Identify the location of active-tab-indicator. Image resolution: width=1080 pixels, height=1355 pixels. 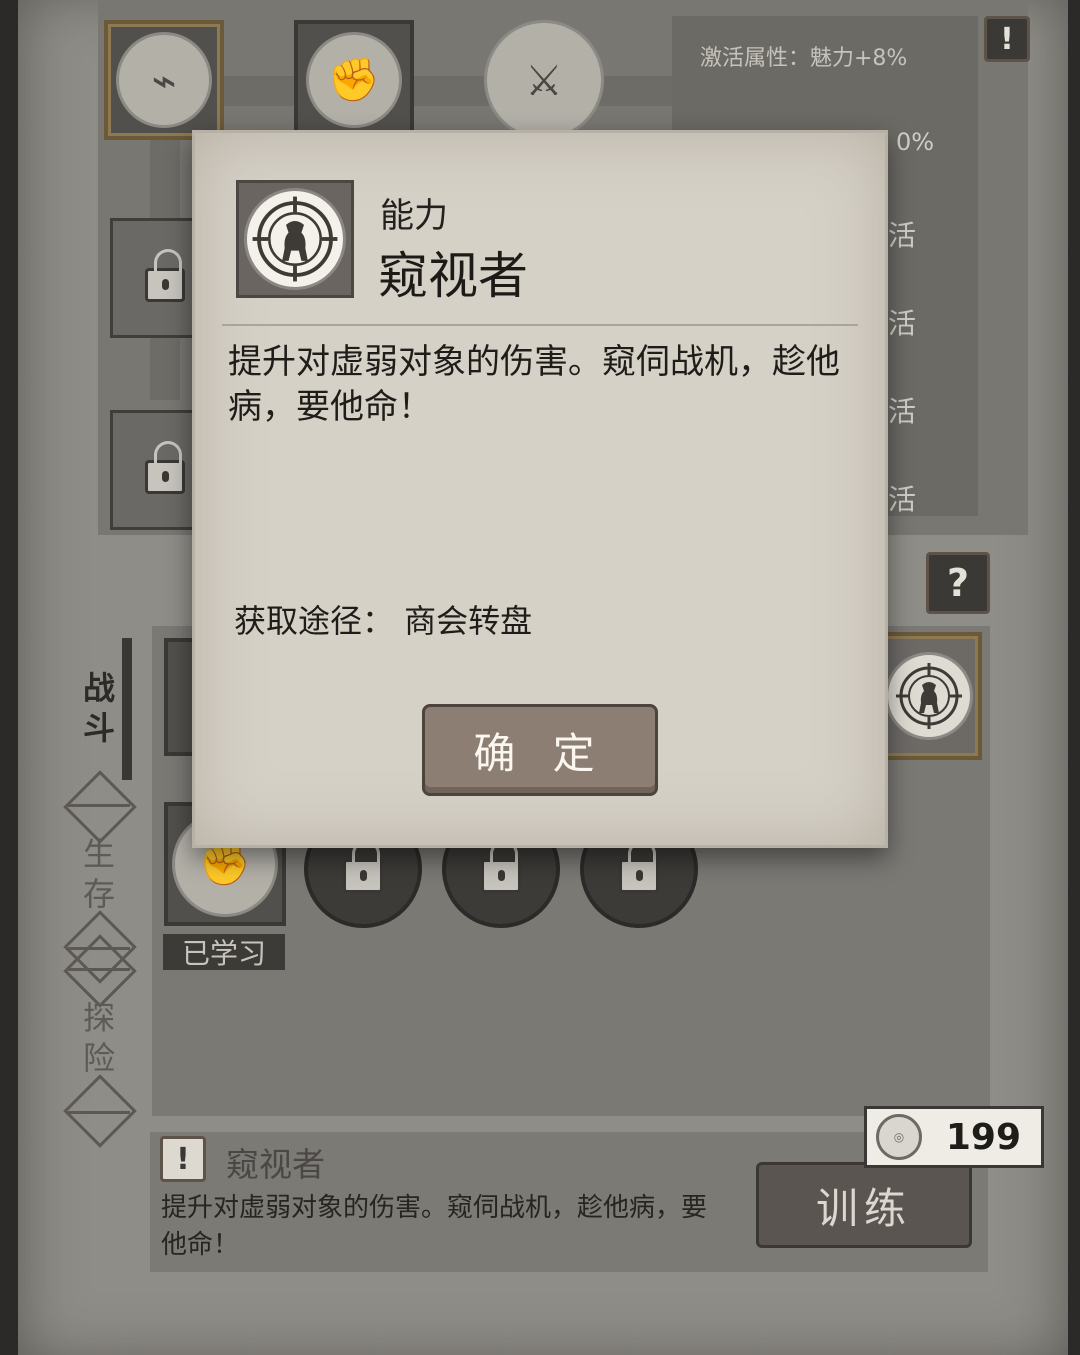
(127, 709).